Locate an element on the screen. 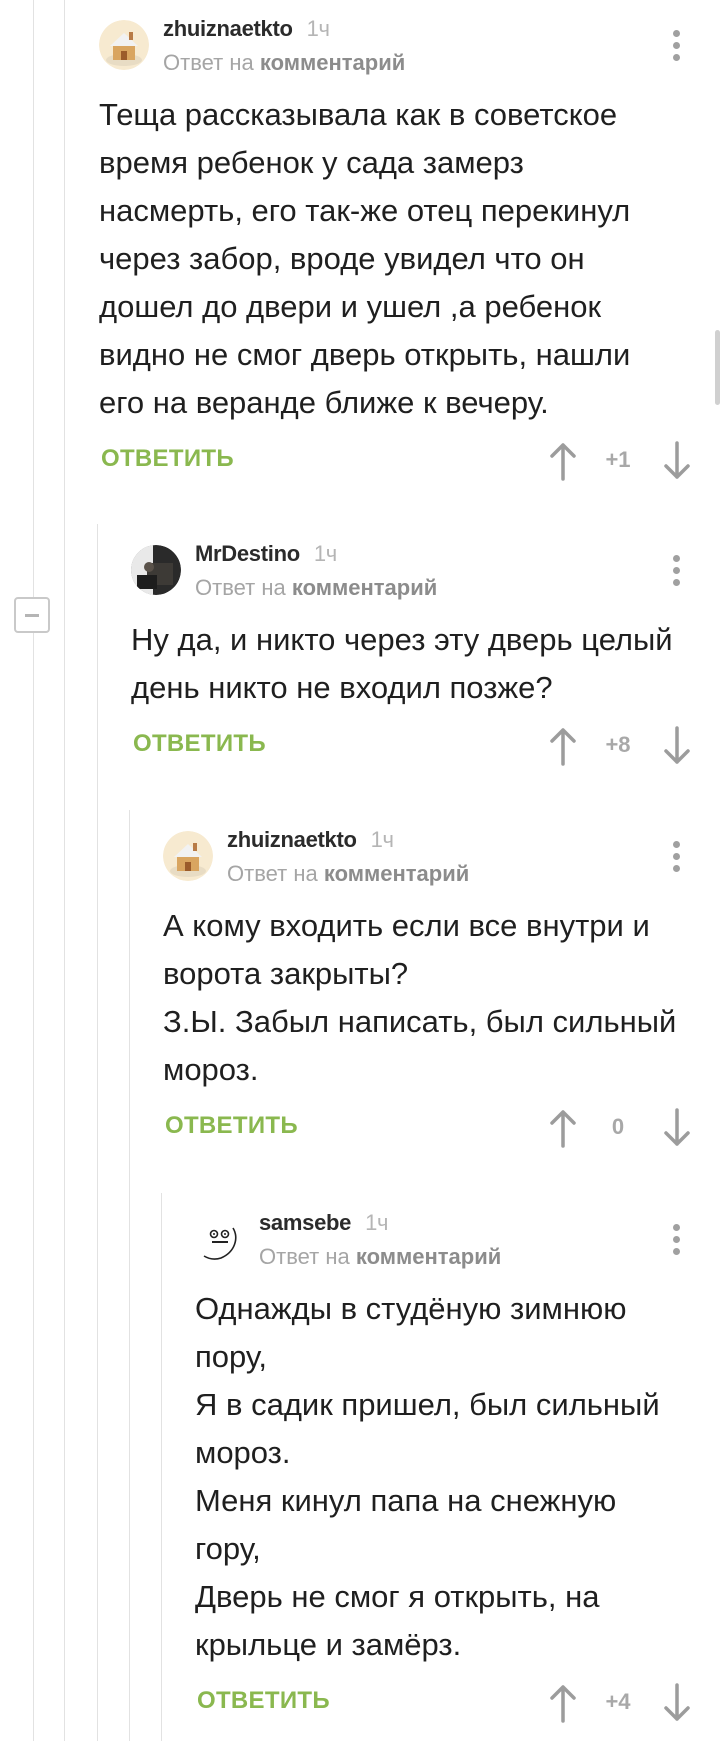 The width and height of the screenshot is (720, 1741). rating-value: 0 is located at coordinates (618, 1126).